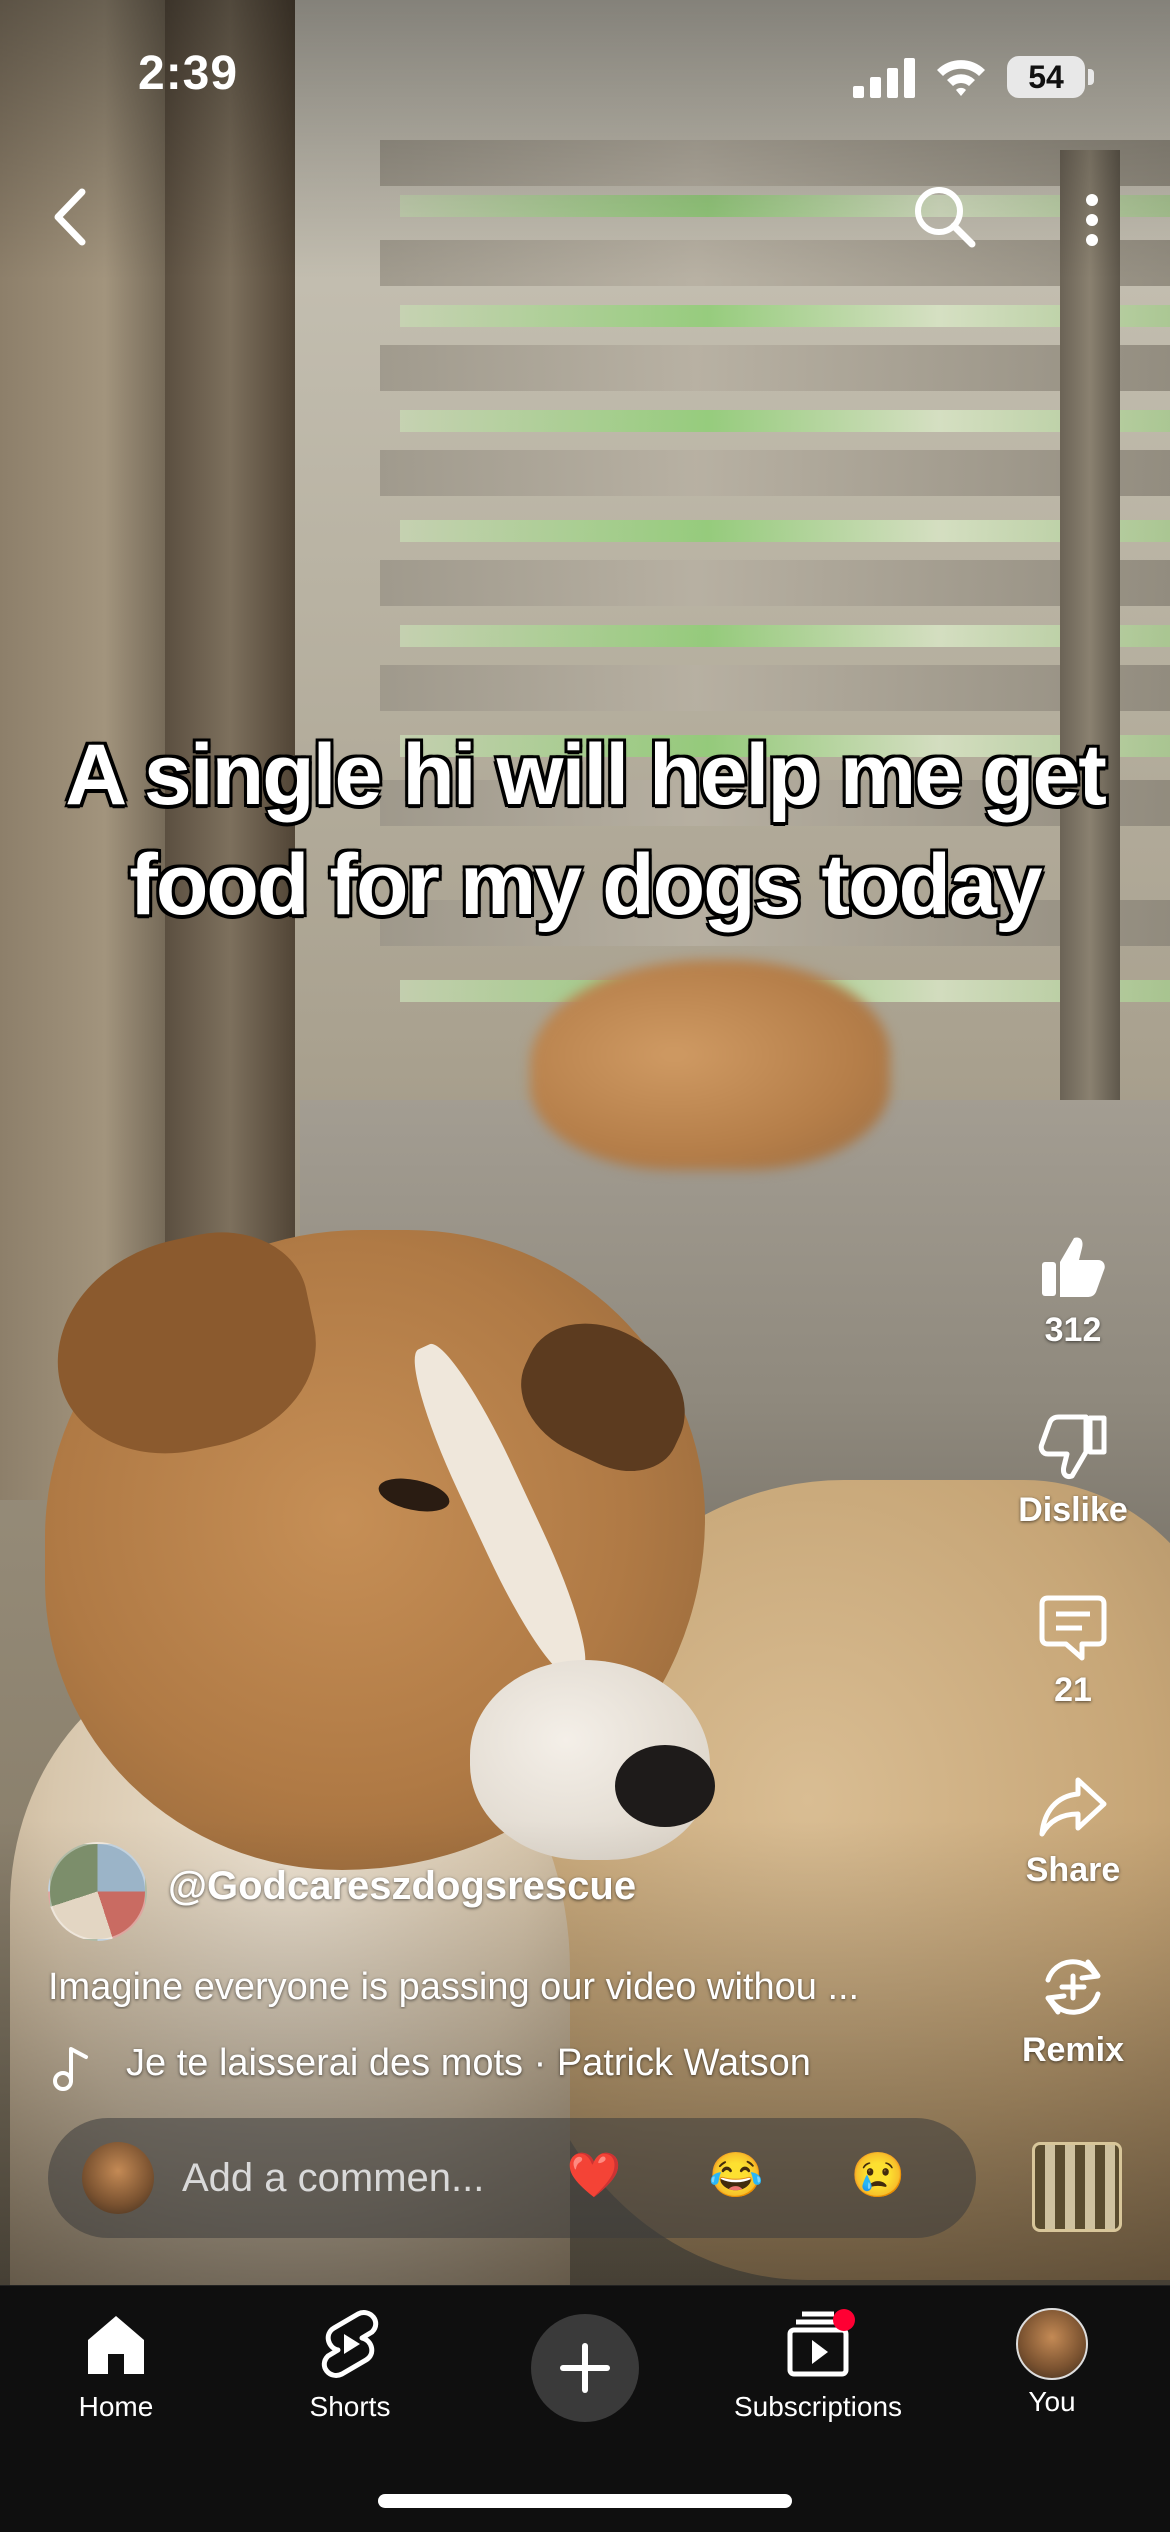 Image resolution: width=1170 pixels, height=2532 pixels. Describe the element at coordinates (1073, 2050) in the screenshot. I see `remix-label: Remix` at that location.